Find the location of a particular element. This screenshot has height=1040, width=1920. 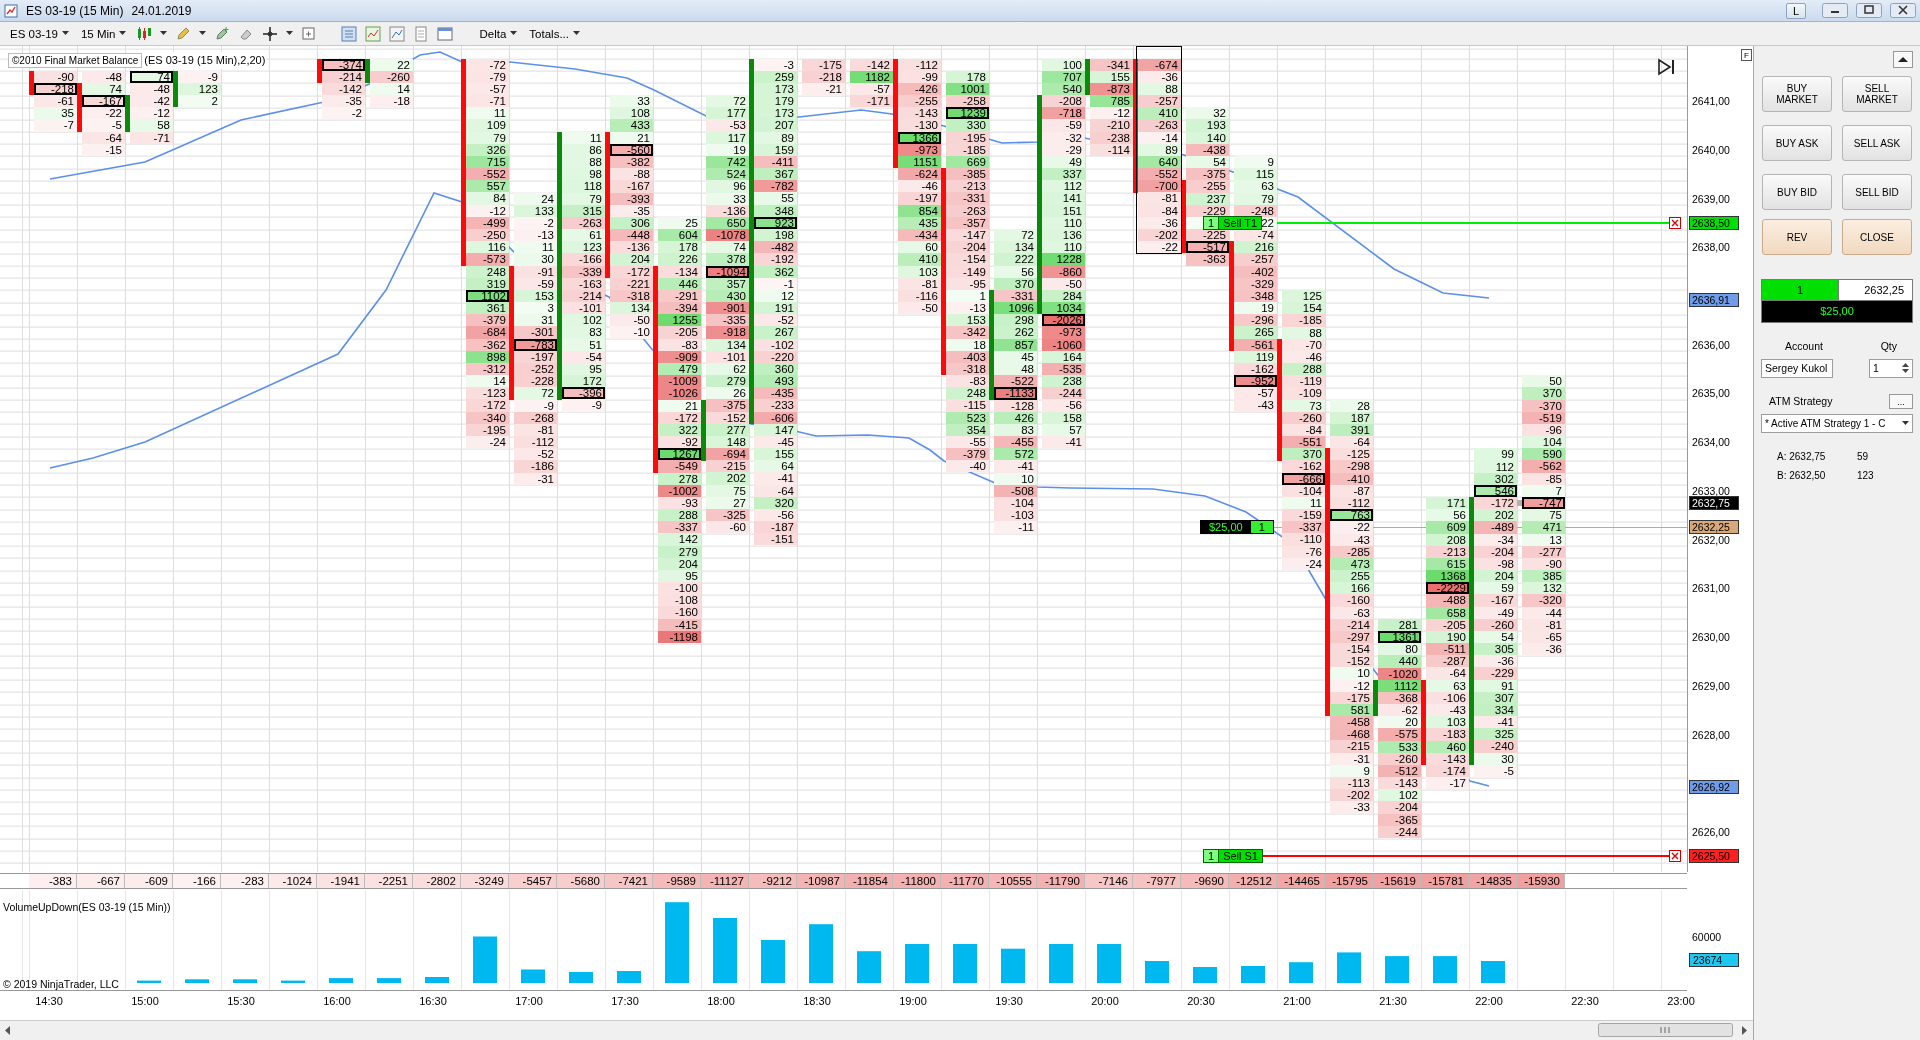

position-tag: $25,00 1 is located at coordinates (1237, 527).